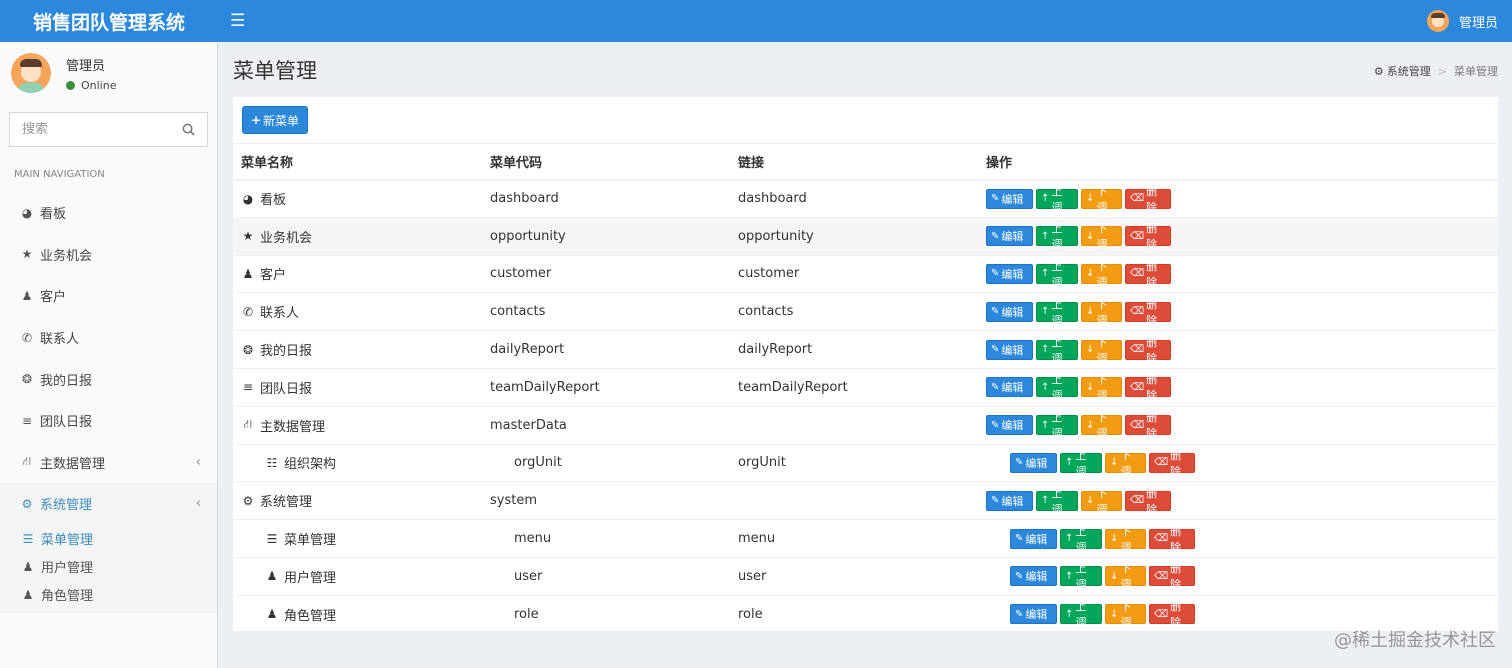  What do you see at coordinates (27, 420) in the screenshot?
I see `list-ol-icon: ≡` at bounding box center [27, 420].